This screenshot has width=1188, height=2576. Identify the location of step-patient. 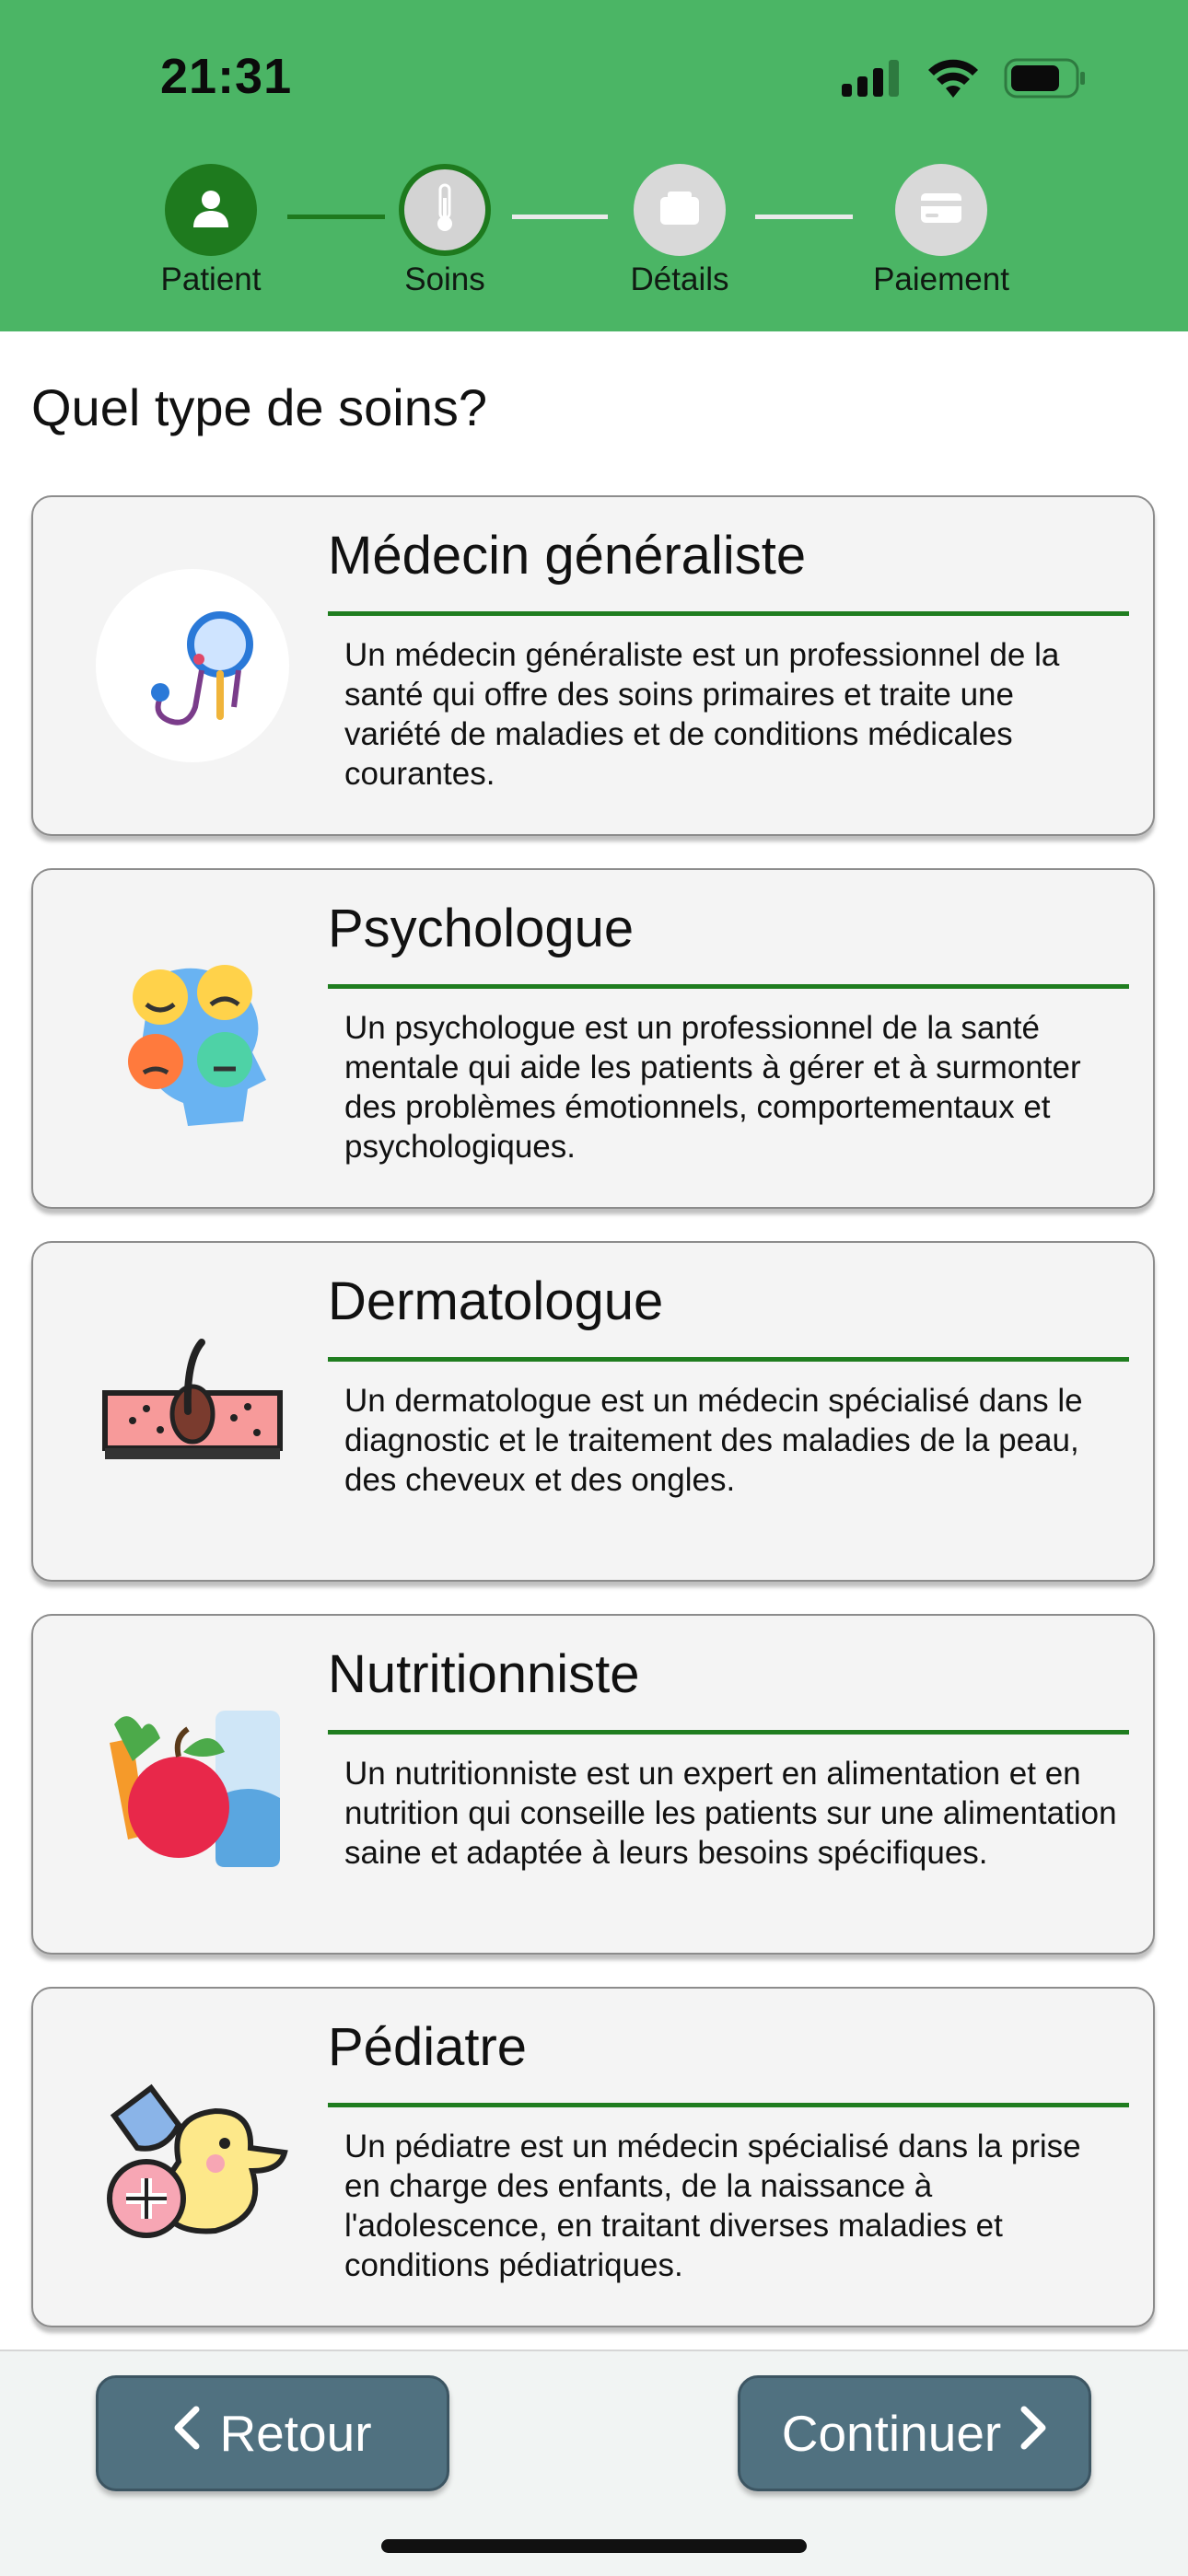
(211, 210).